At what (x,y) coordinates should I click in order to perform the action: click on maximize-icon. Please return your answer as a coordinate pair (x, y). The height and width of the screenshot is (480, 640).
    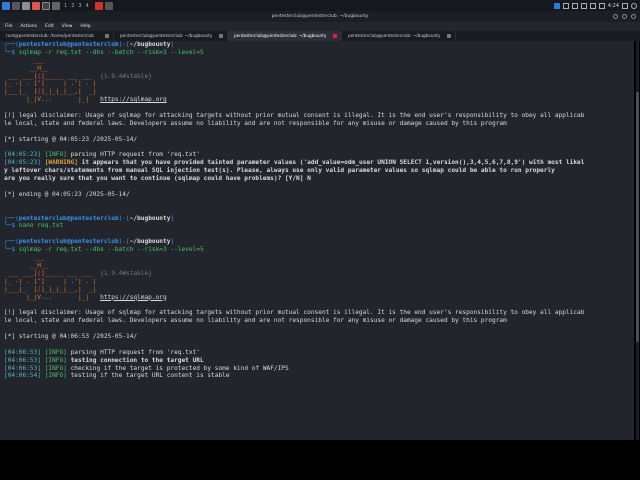
    Looking at the image, I should click on (624, 16).